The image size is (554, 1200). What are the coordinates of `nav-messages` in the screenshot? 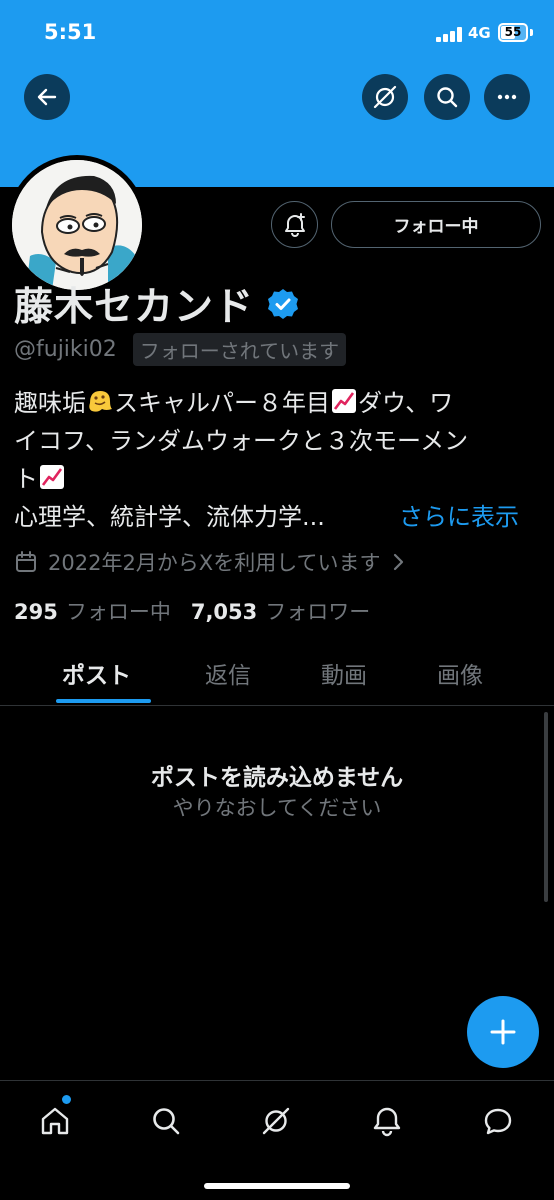 It's located at (498, 1121).